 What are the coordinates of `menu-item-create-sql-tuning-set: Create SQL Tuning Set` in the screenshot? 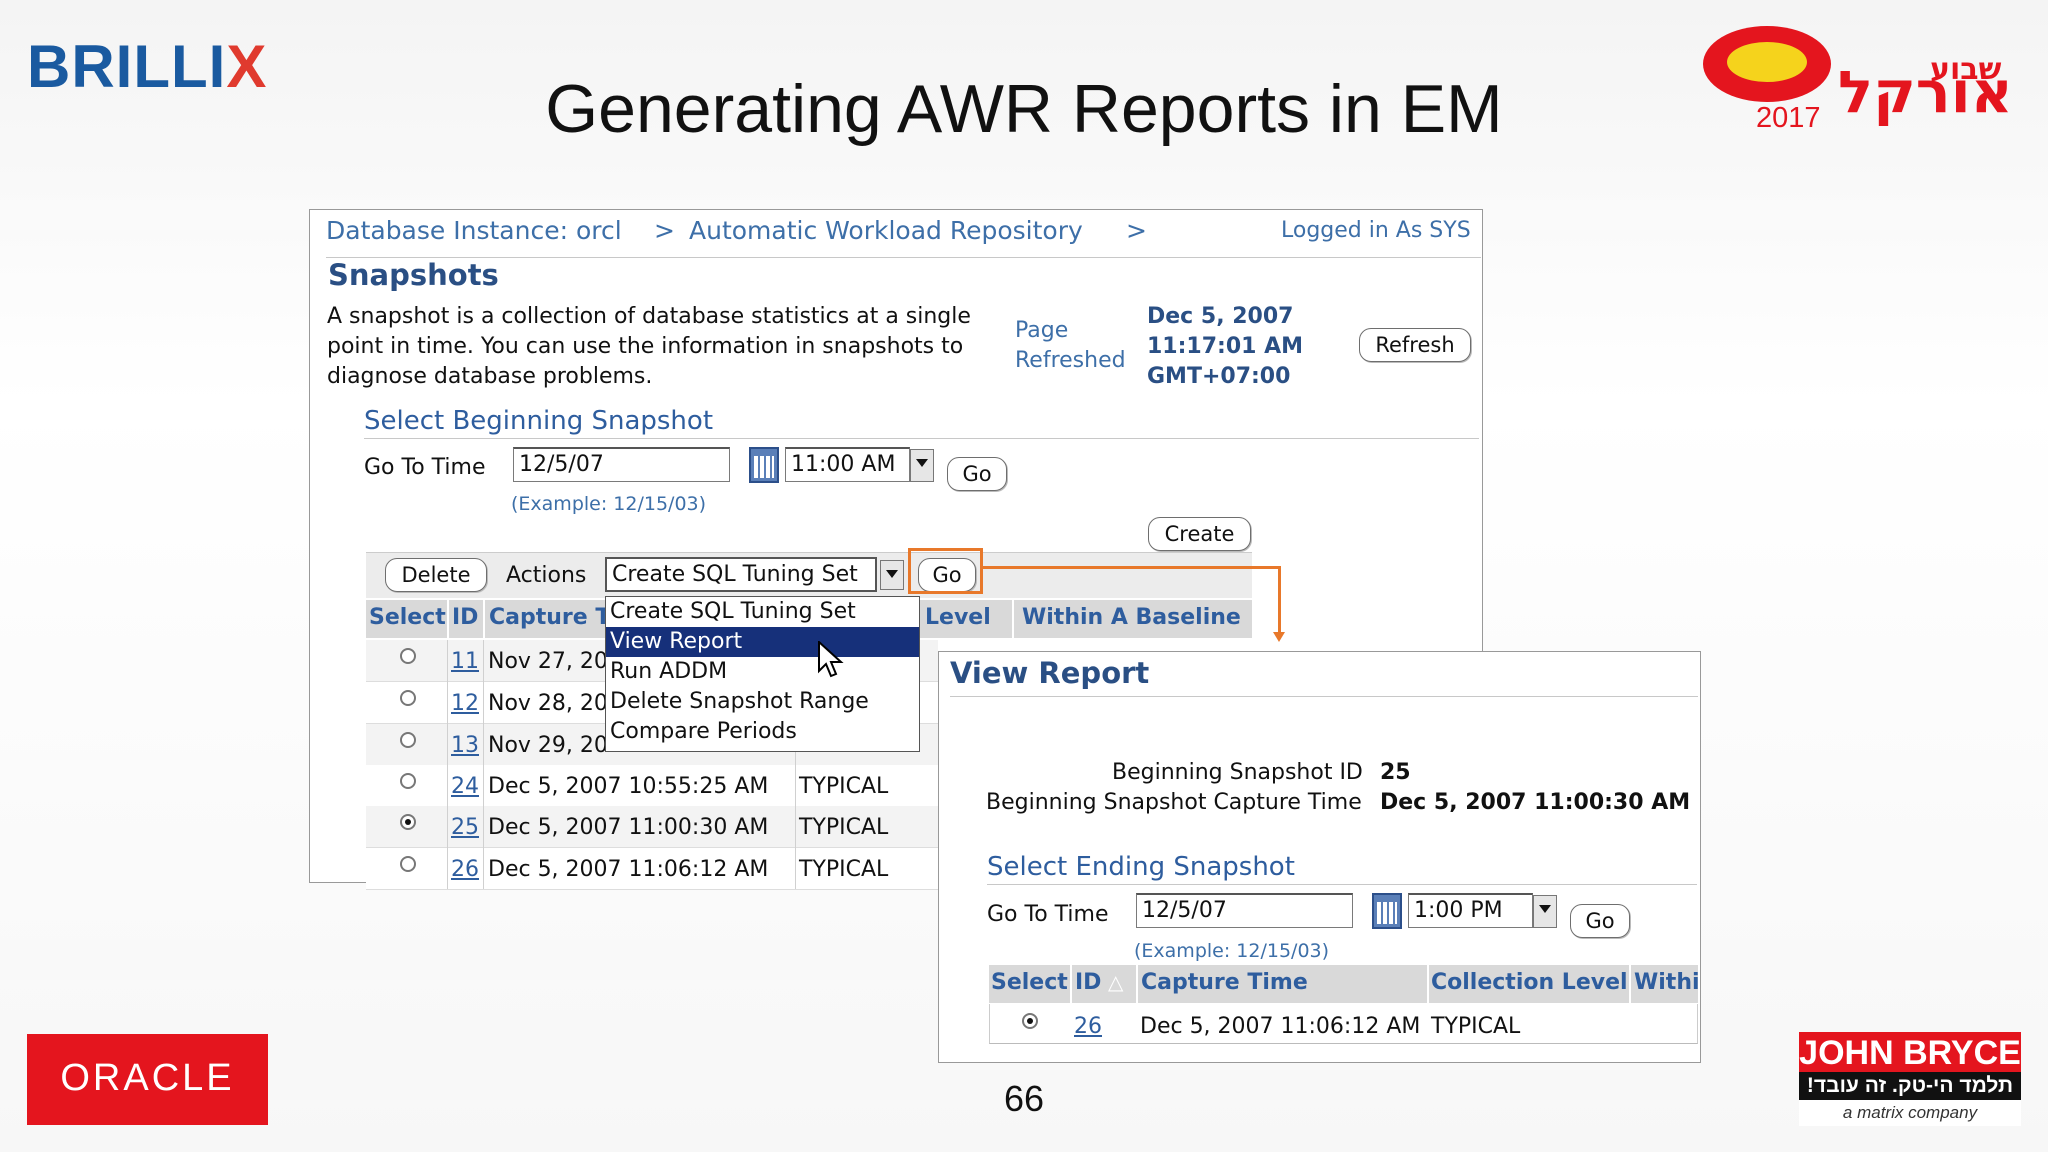 It's located at (762, 612).